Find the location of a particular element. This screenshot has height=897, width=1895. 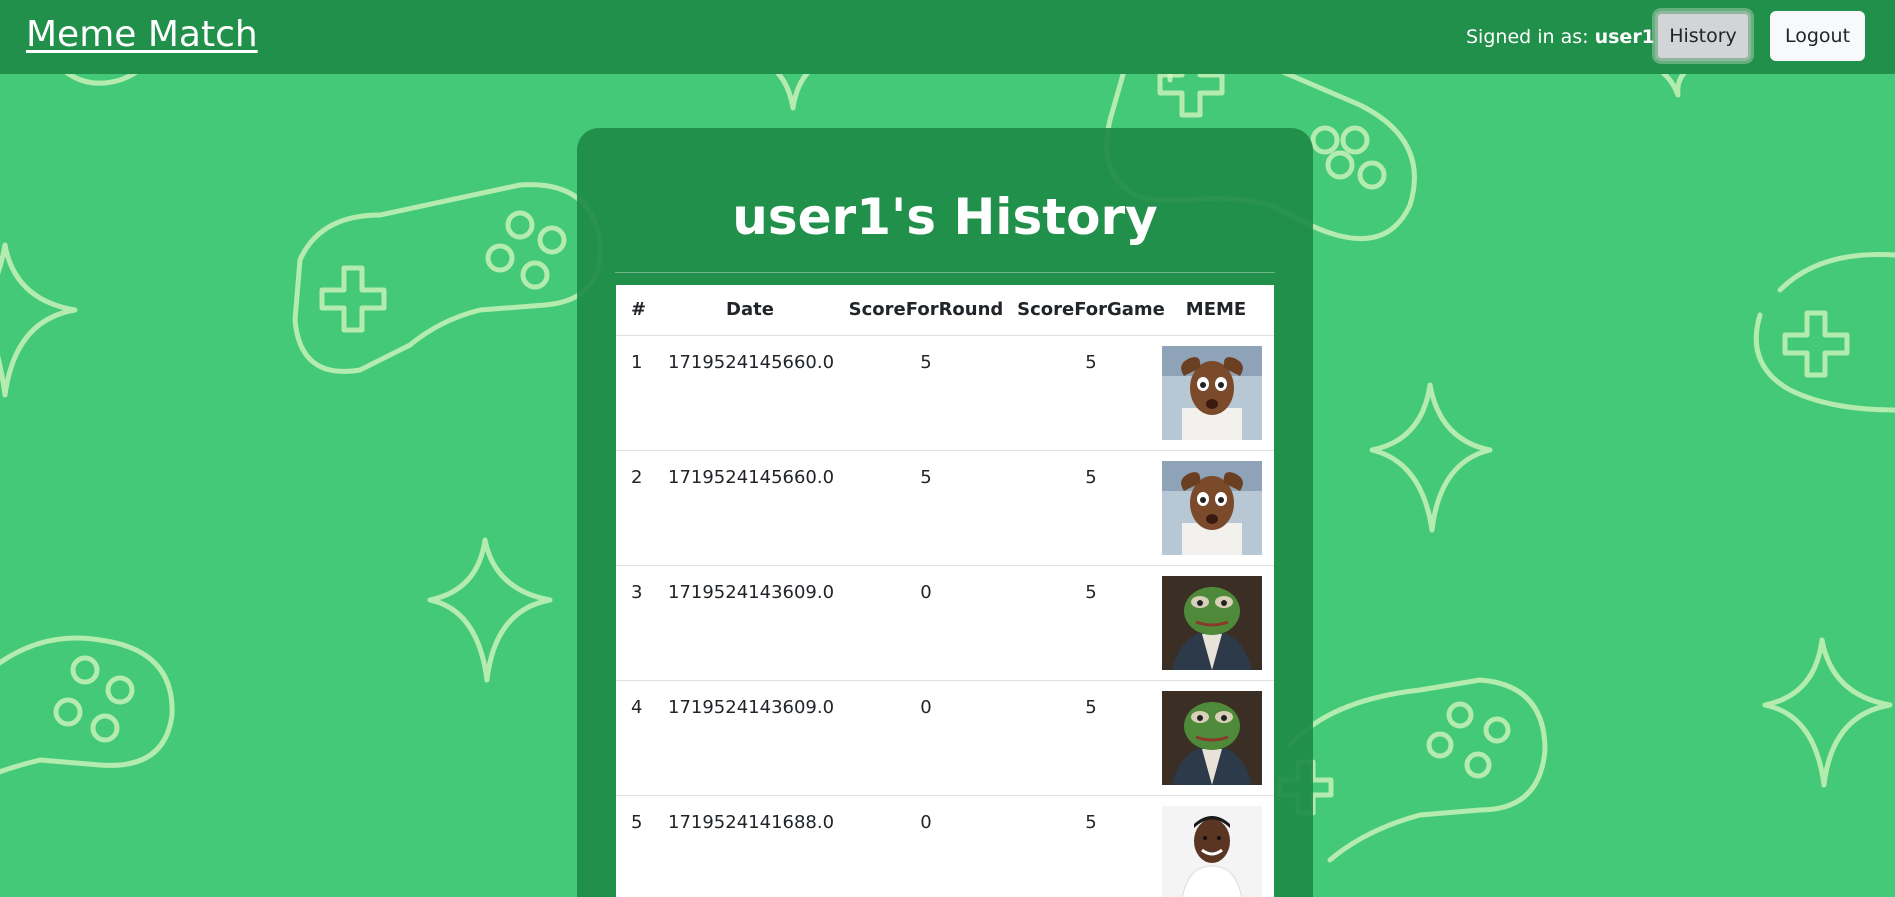

signed-in-prefix: Signed in as: is located at coordinates (1527, 37).